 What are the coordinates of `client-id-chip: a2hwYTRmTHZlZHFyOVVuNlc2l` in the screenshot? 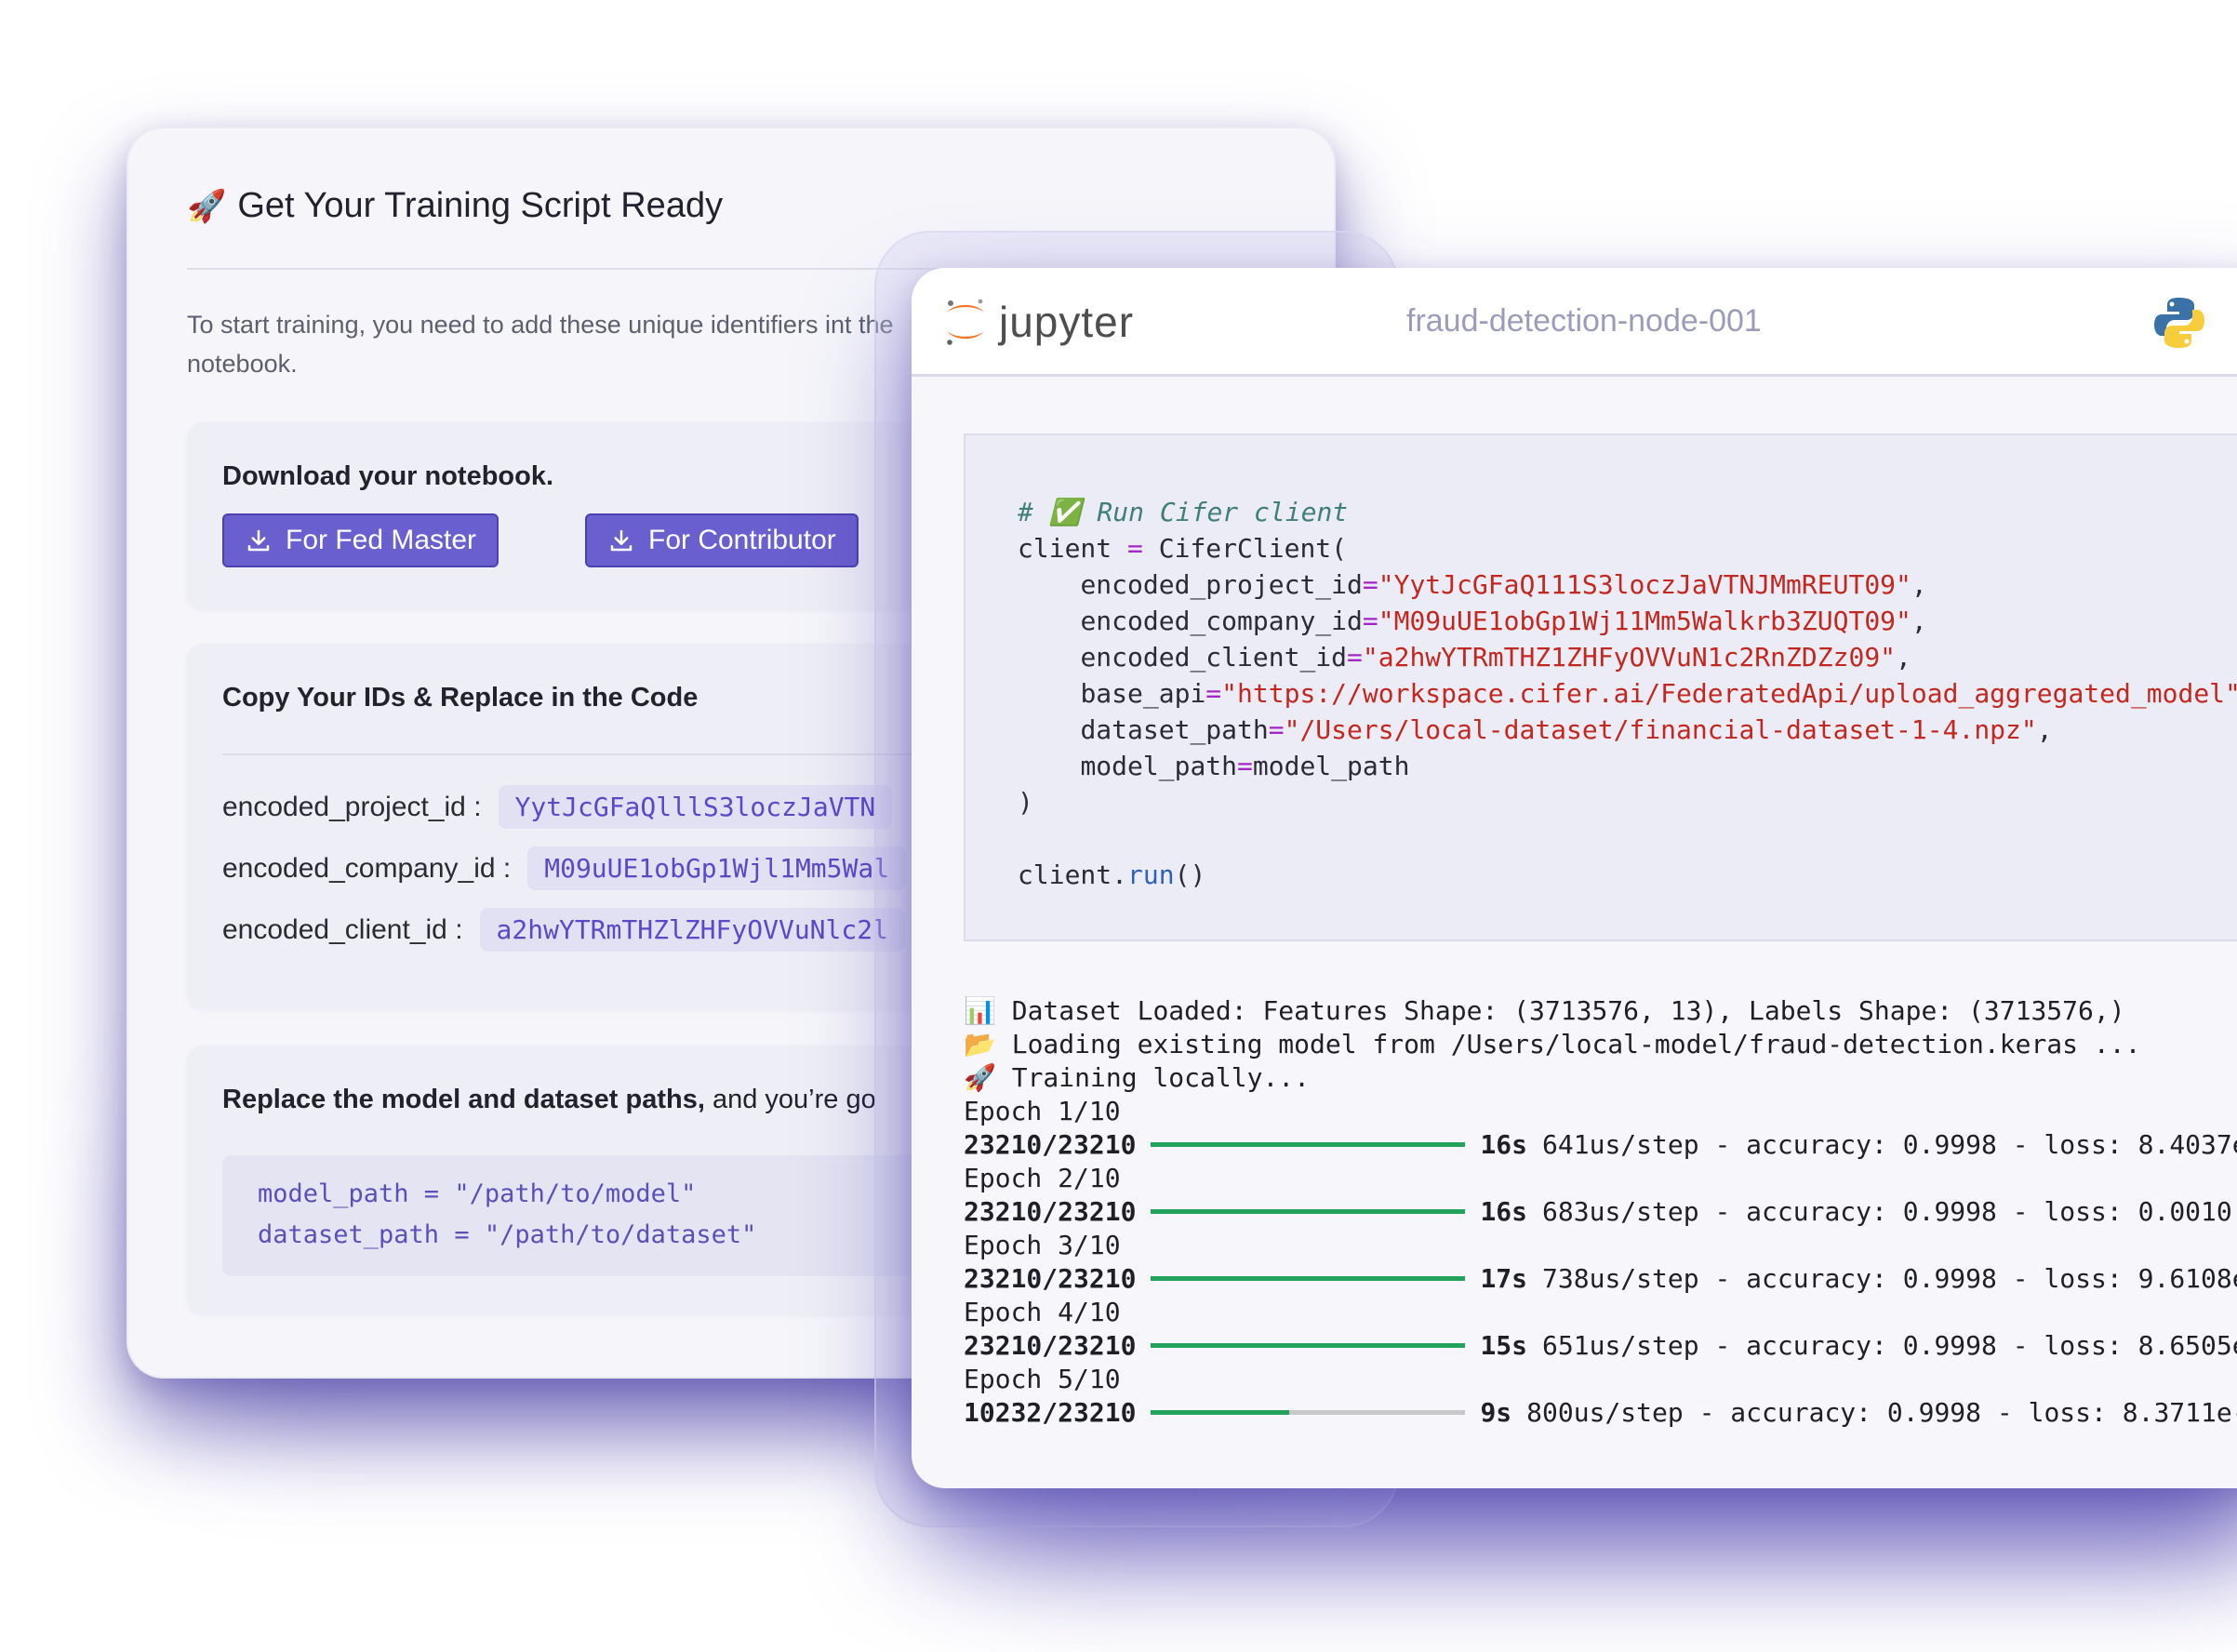 It's located at (692, 930).